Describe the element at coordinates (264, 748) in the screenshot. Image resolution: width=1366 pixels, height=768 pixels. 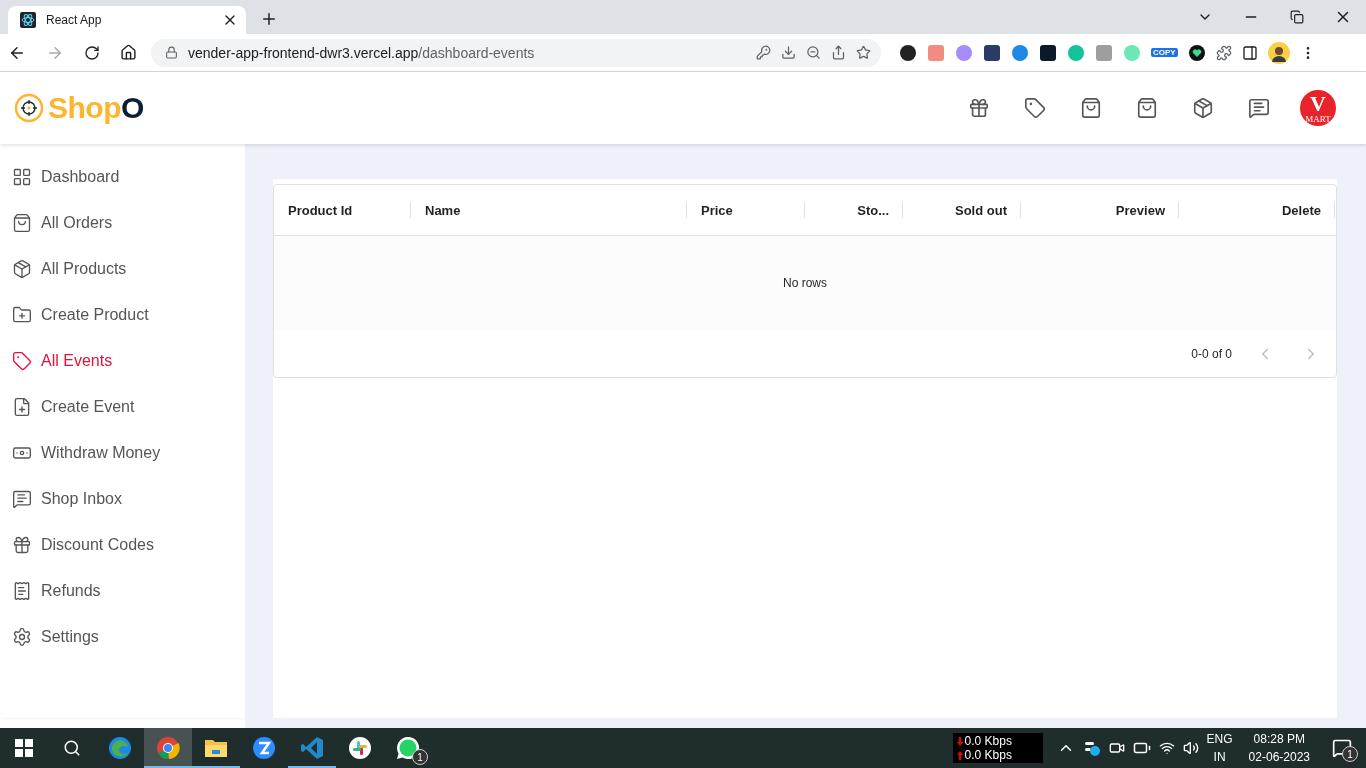
I see `zoom-icon` at that location.